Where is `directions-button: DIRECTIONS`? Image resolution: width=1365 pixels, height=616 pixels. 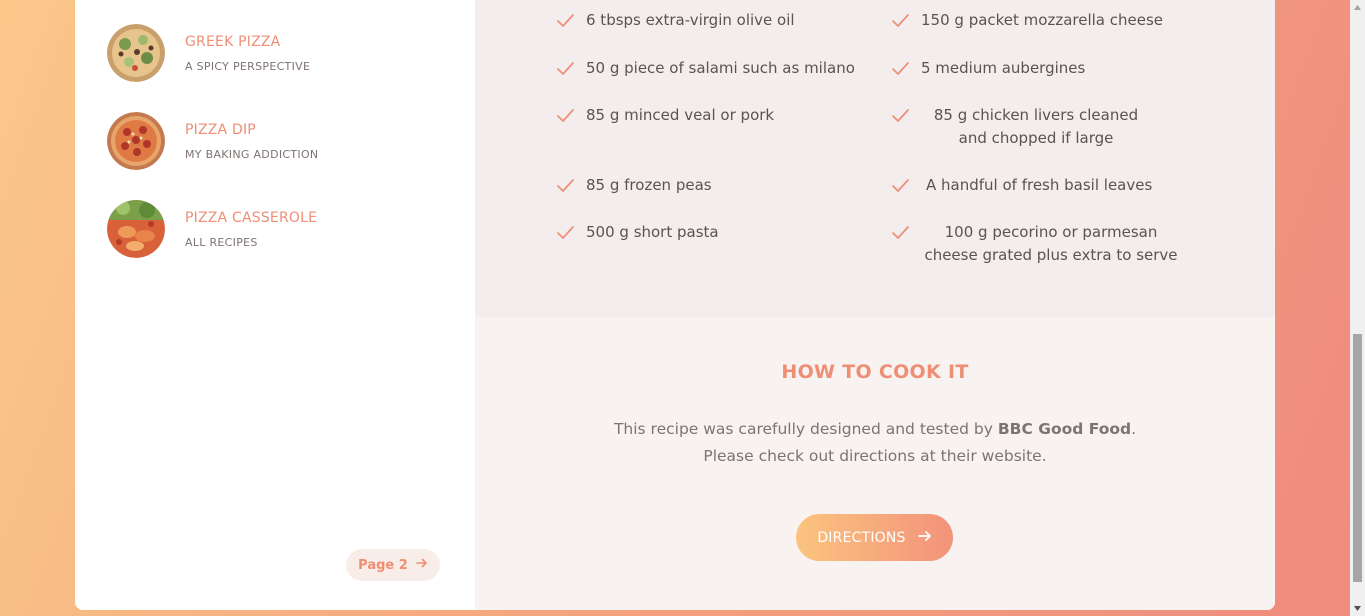
directions-button: DIRECTIONS is located at coordinates (874, 537).